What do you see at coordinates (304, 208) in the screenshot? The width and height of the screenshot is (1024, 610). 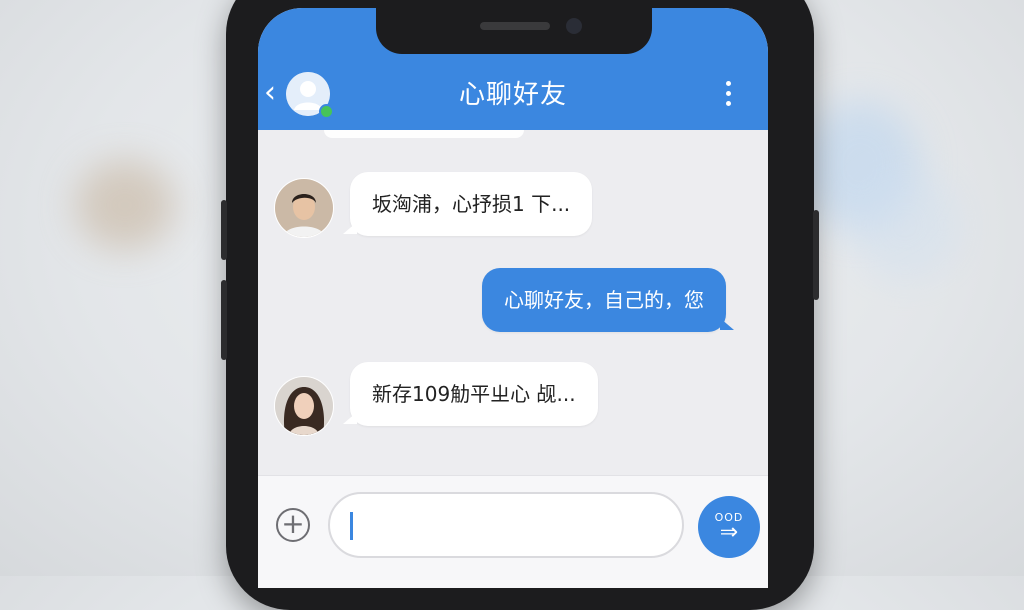 I see `male-avatar` at bounding box center [304, 208].